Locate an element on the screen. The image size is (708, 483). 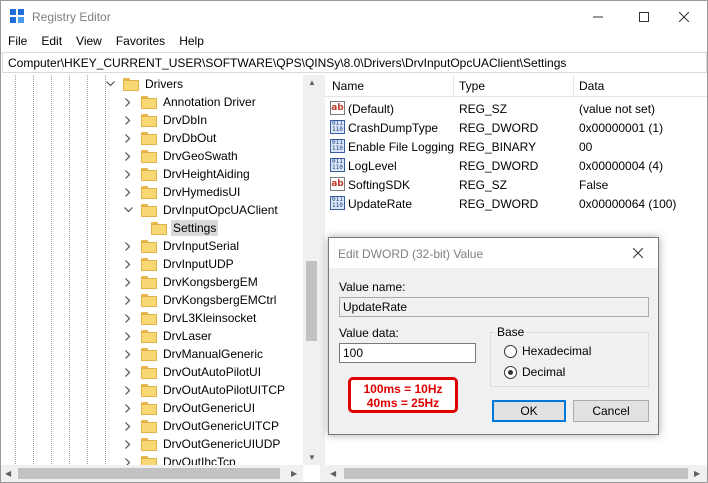
menu-file: File is located at coordinates (17, 41).